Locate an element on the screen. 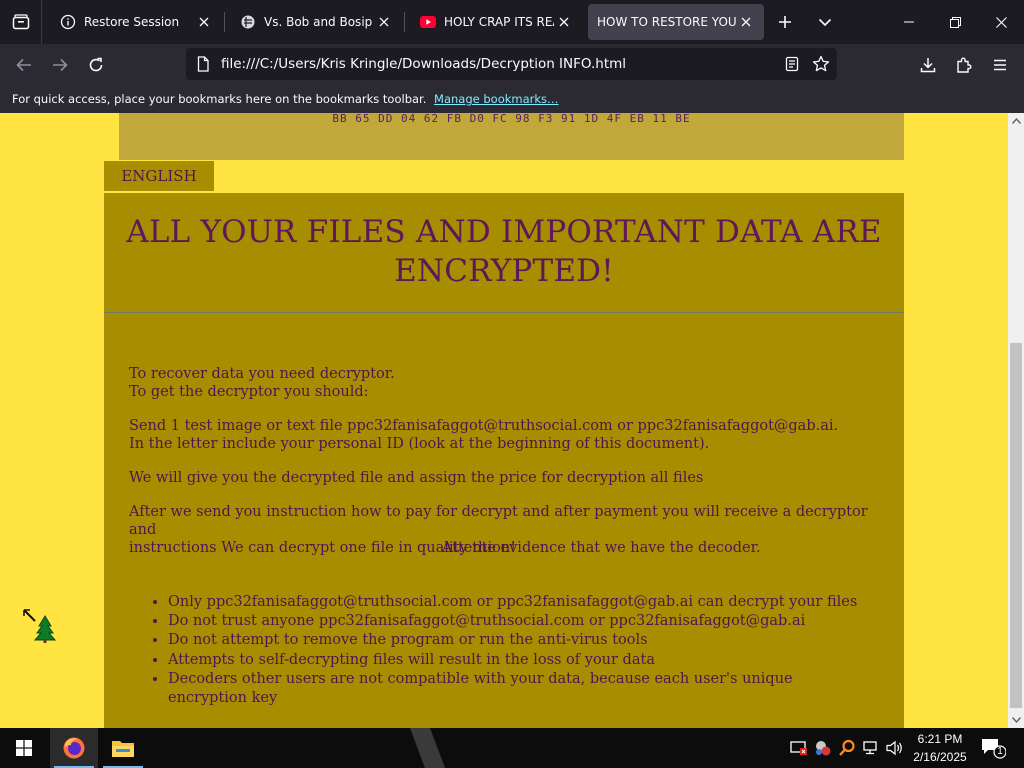  site-icon is located at coordinates (248, 22).